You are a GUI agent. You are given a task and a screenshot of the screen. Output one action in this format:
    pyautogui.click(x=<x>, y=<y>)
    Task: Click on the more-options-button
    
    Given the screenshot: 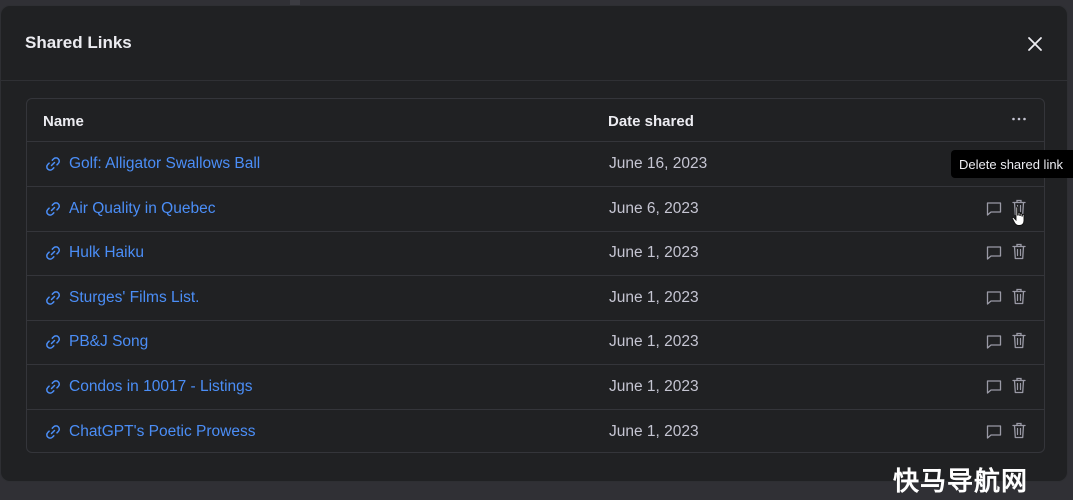 What is the action you would take?
    pyautogui.click(x=1019, y=119)
    